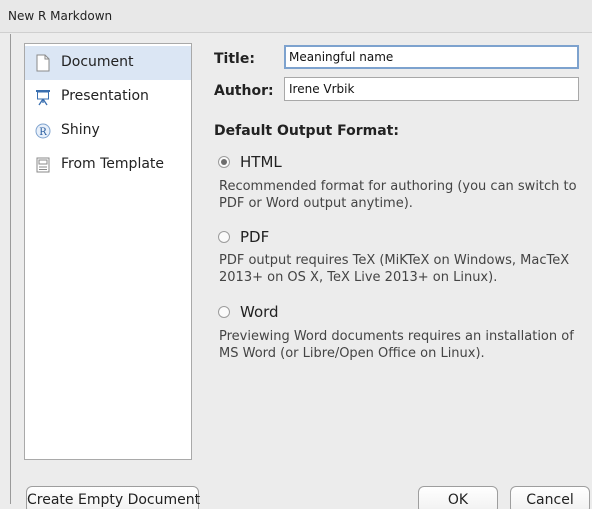 The height and width of the screenshot is (521, 592). I want to click on titlebar: New R Markdown, so click(296, 16).